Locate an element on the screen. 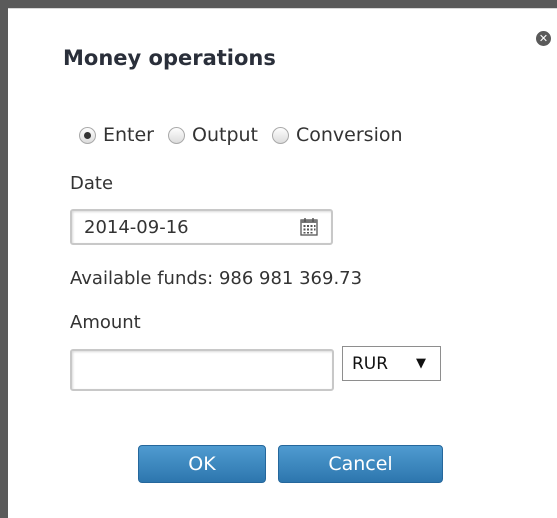  radio-option-output: Output is located at coordinates (213, 135).